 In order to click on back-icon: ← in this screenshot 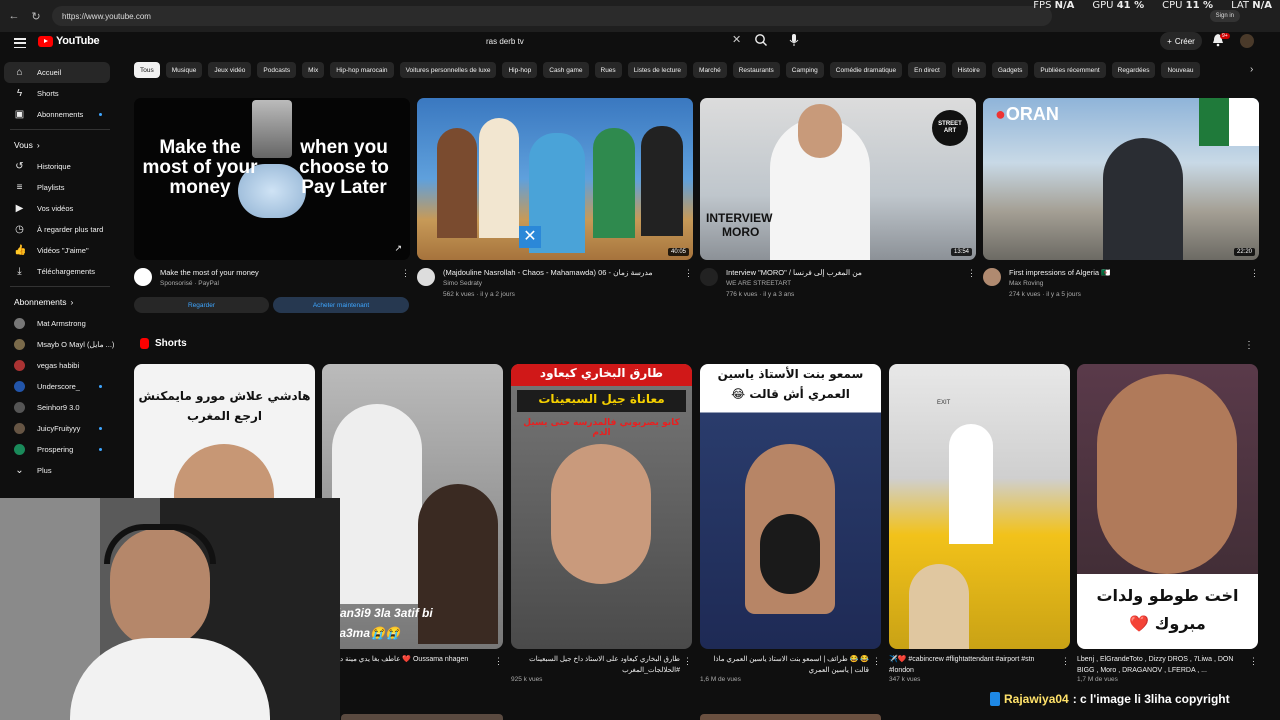, I will do `click(14, 16)`.